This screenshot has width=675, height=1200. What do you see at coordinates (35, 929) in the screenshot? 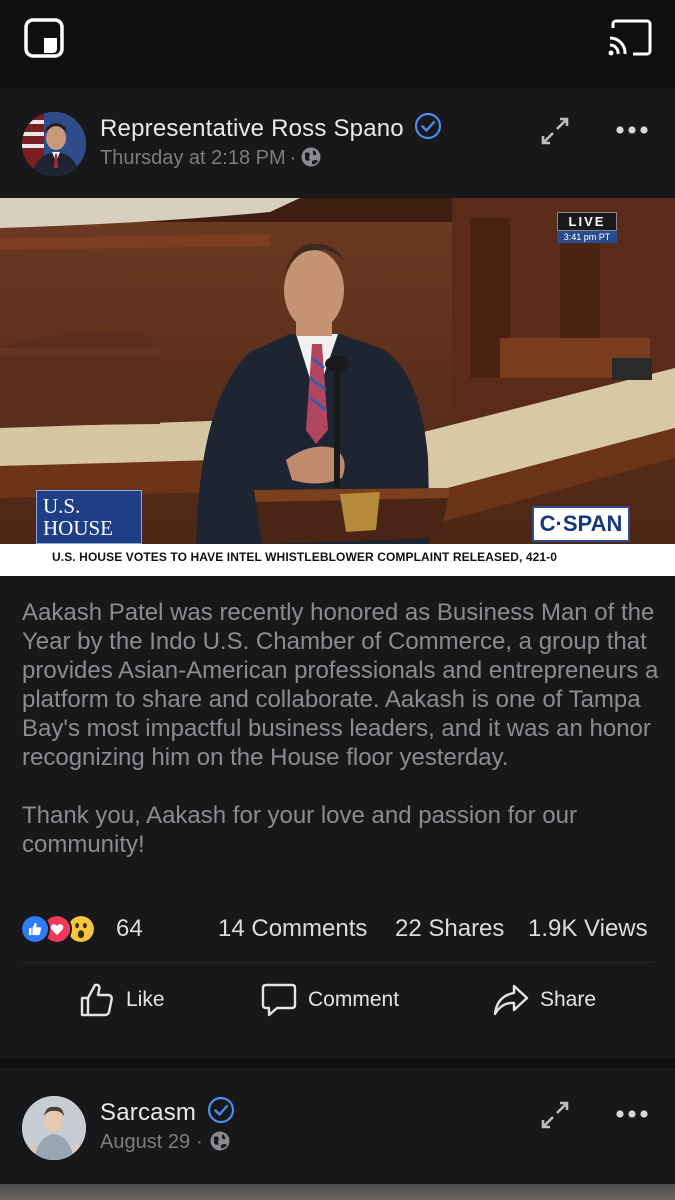
I see `like-reaction-icon` at bounding box center [35, 929].